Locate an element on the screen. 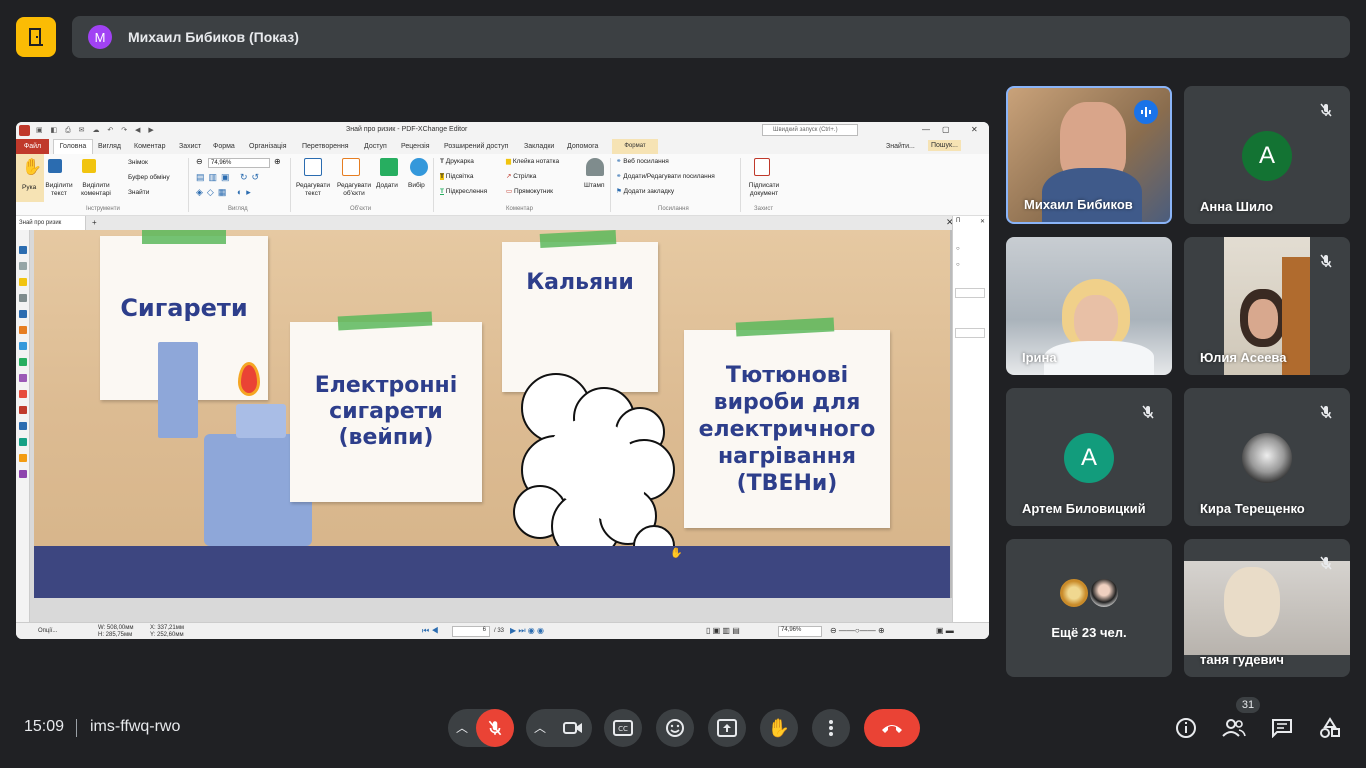 The height and width of the screenshot is (768, 1366). layers-icon is located at coordinates (23, 314).